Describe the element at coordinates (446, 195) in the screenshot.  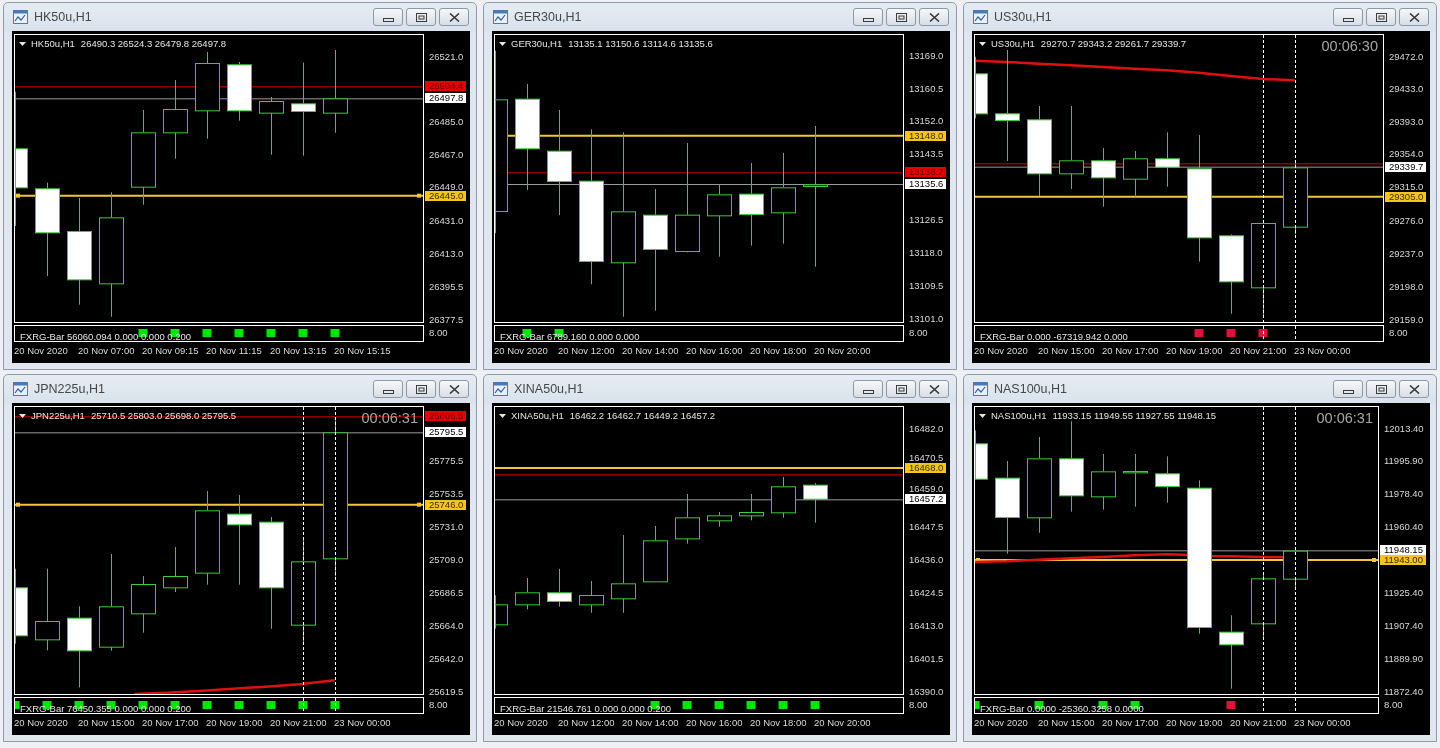
I see `price-tag: 26445.0` at that location.